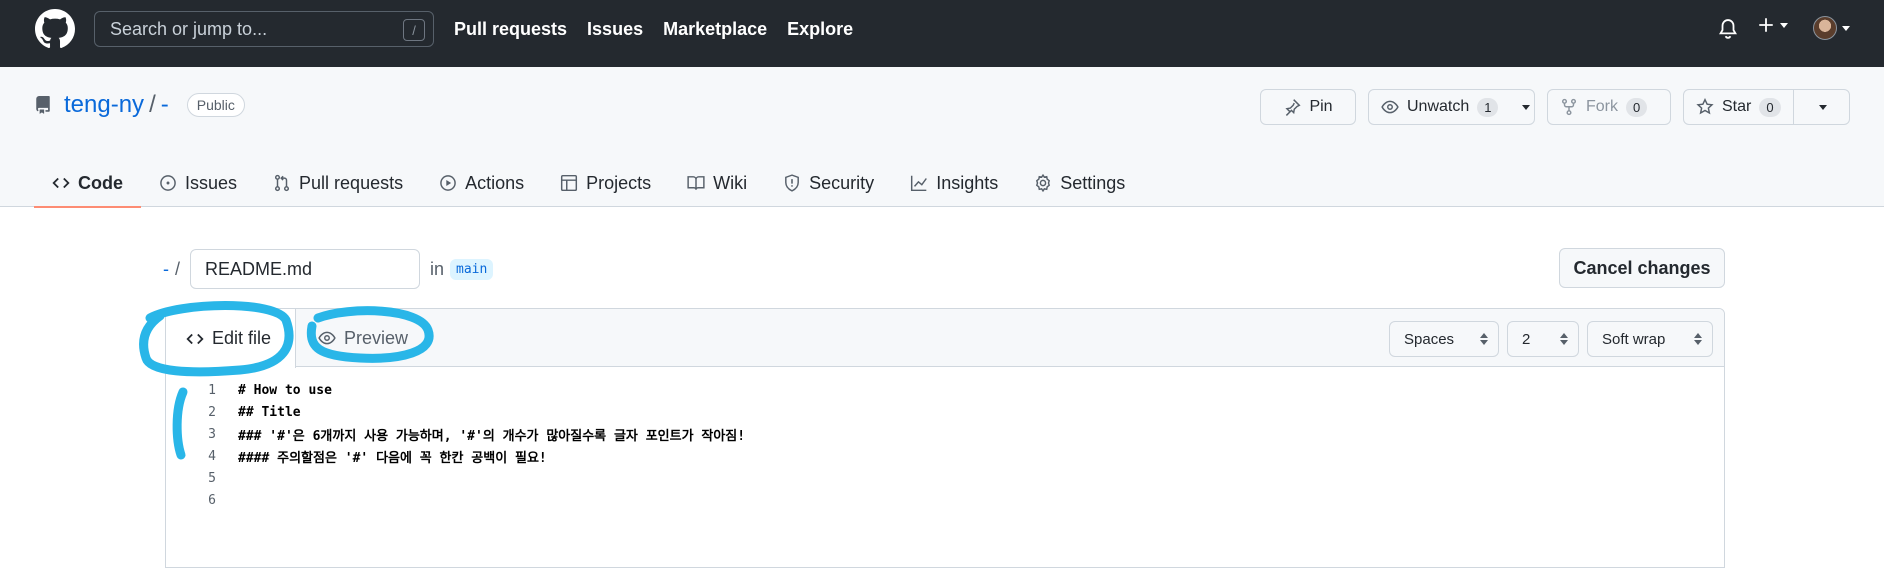 The height and width of the screenshot is (568, 1884). Describe the element at coordinates (945, 500) in the screenshot. I see `code-line: 6` at that location.